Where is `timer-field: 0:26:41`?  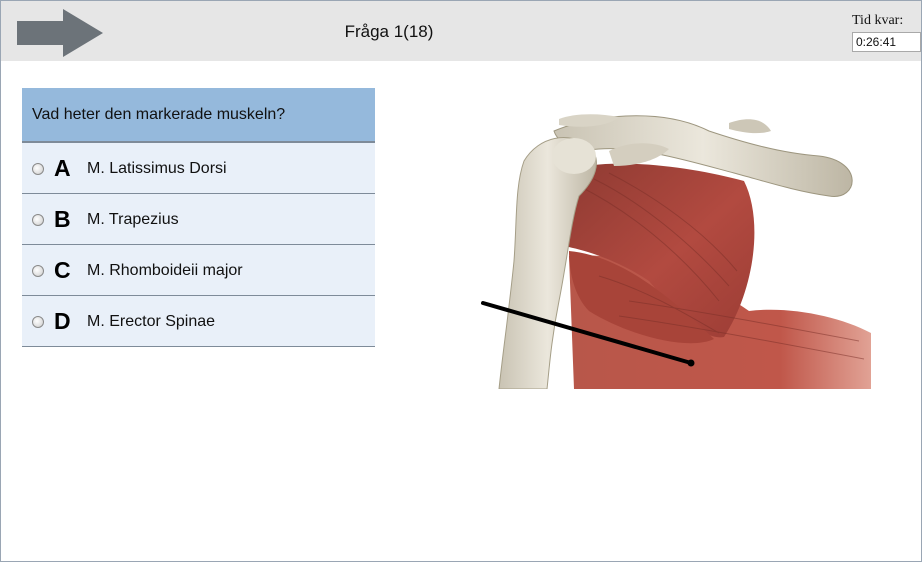
timer-field: 0:26:41 is located at coordinates (886, 42).